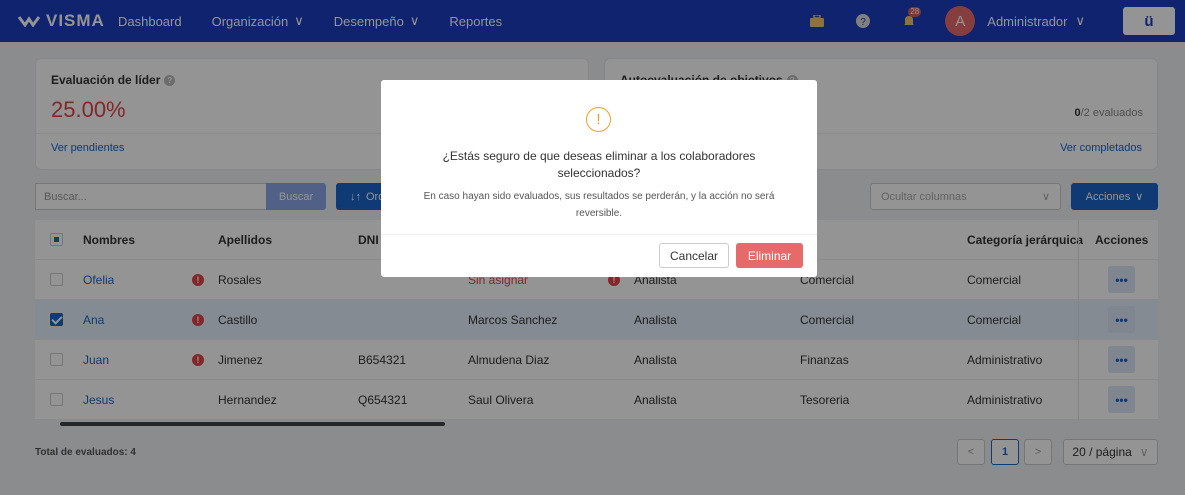 The image size is (1185, 495). I want to click on delete-button: Eliminar, so click(769, 255).